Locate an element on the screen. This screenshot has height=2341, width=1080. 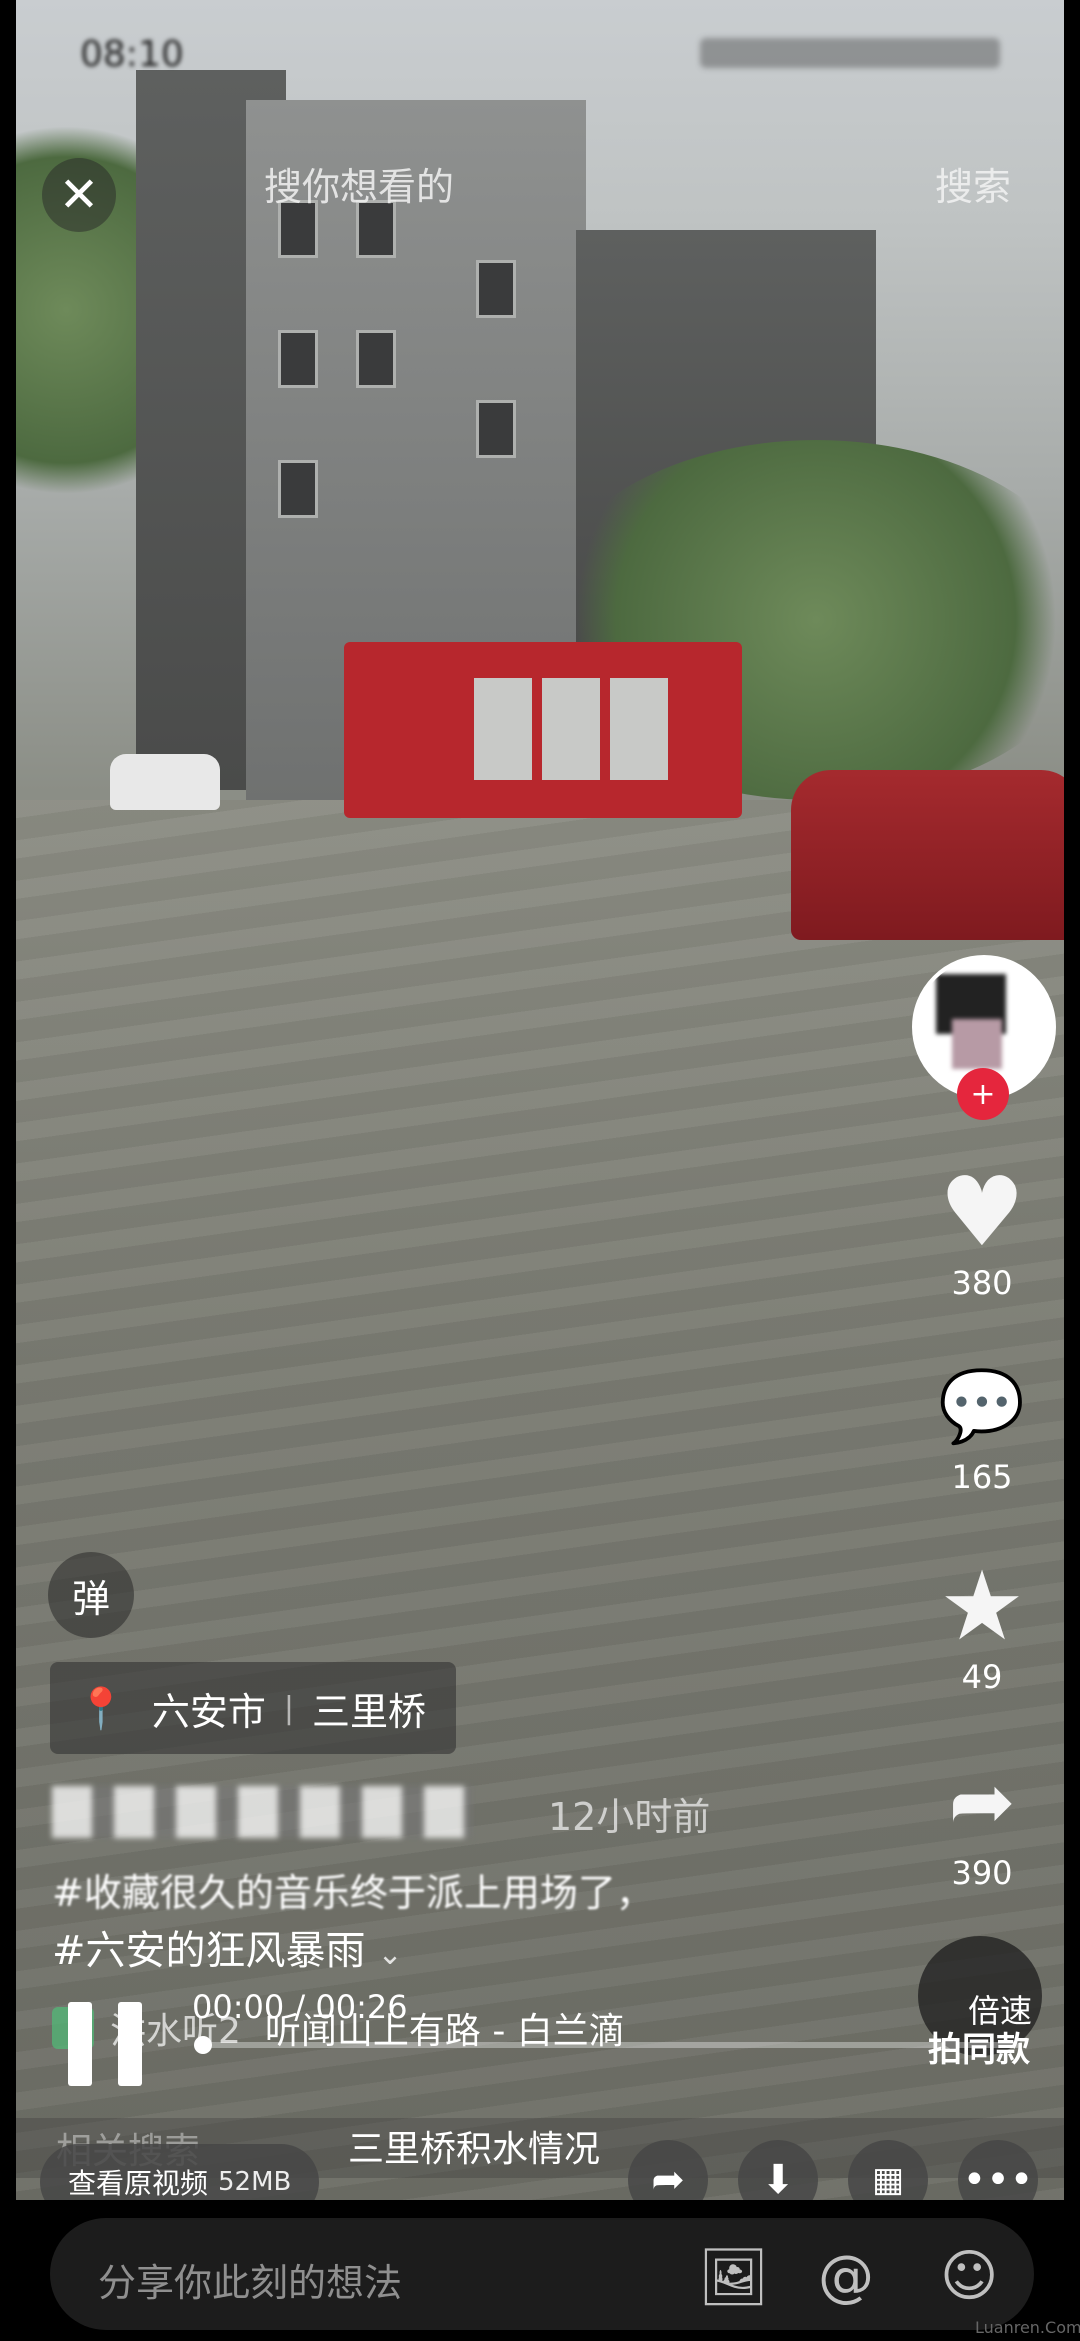
comment-action: 💬 165 is located at coordinates (982, 1426).